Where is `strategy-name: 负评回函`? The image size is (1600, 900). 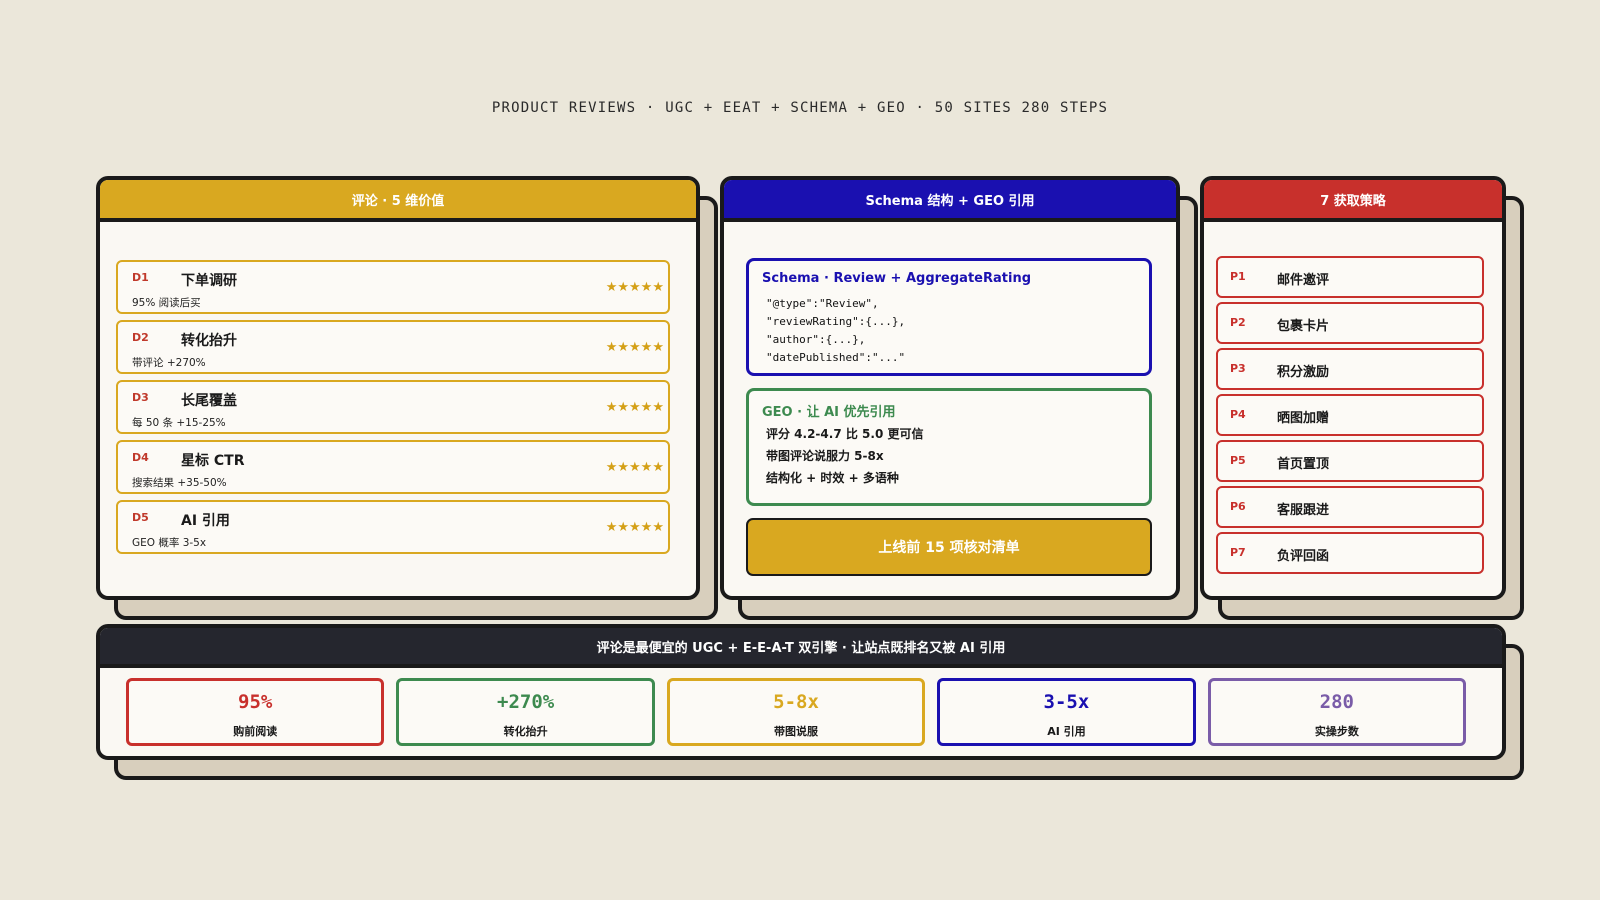 strategy-name: 负评回函 is located at coordinates (1303, 556).